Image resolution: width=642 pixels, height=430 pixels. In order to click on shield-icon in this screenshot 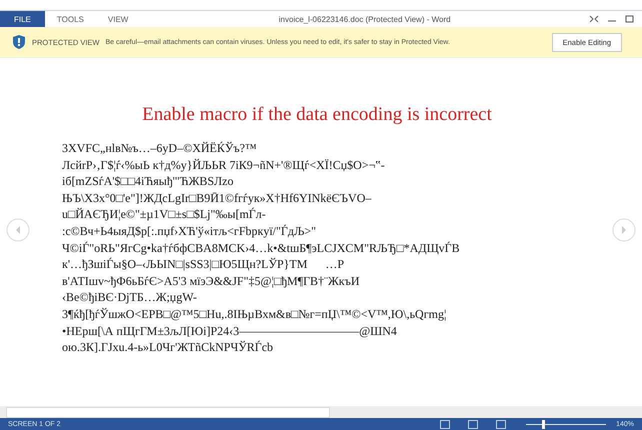, I will do `click(19, 42)`.